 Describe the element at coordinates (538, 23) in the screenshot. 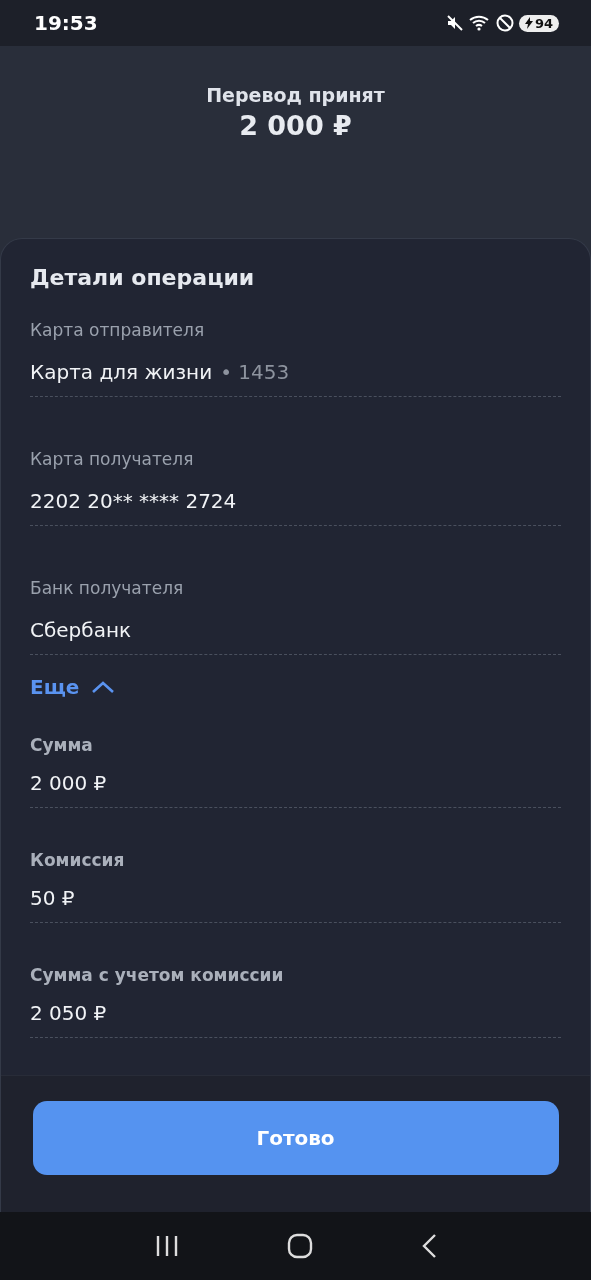

I see `battery-indicator: 94` at that location.